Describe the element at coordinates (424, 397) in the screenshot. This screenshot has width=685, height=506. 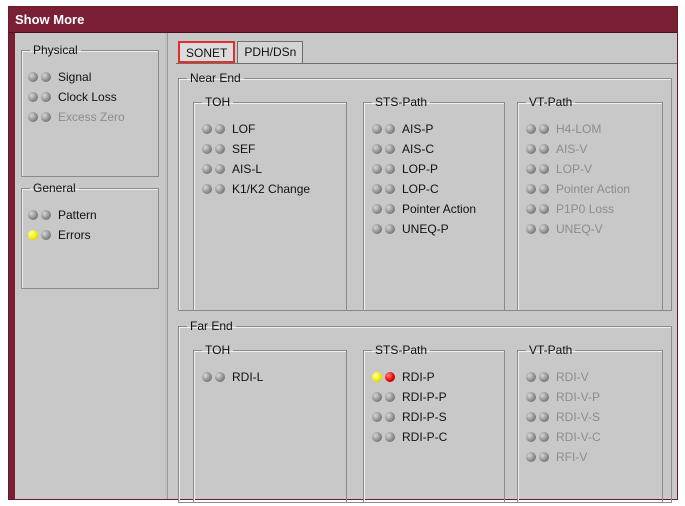
I see `indicator-label: RDI-P-P` at that location.